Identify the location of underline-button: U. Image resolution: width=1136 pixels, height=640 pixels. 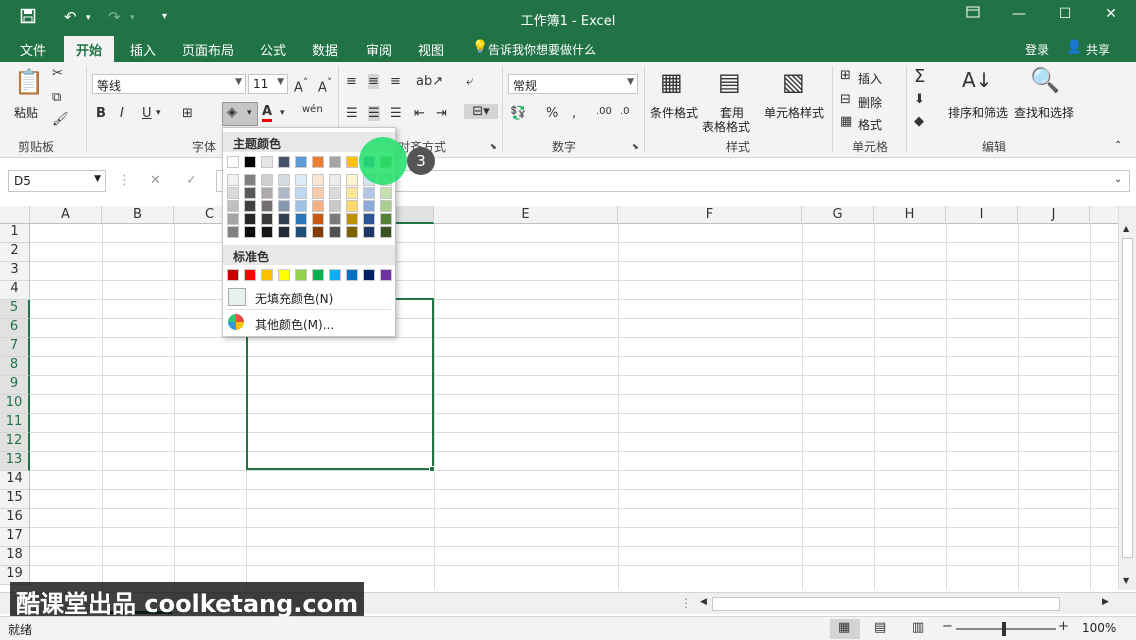
(147, 113).